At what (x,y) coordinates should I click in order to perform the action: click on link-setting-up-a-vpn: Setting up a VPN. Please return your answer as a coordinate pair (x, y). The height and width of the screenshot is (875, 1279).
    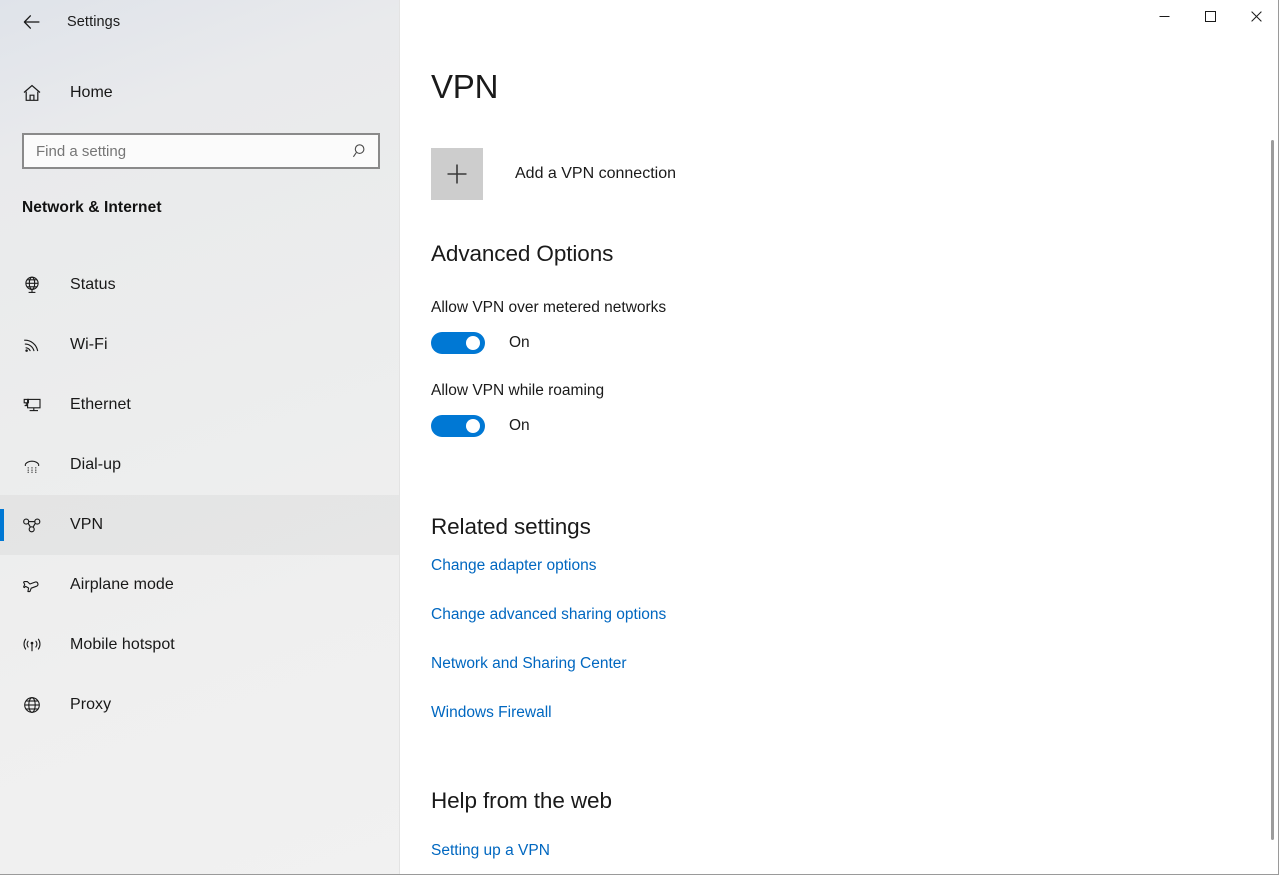
    Looking at the image, I should click on (490, 851).